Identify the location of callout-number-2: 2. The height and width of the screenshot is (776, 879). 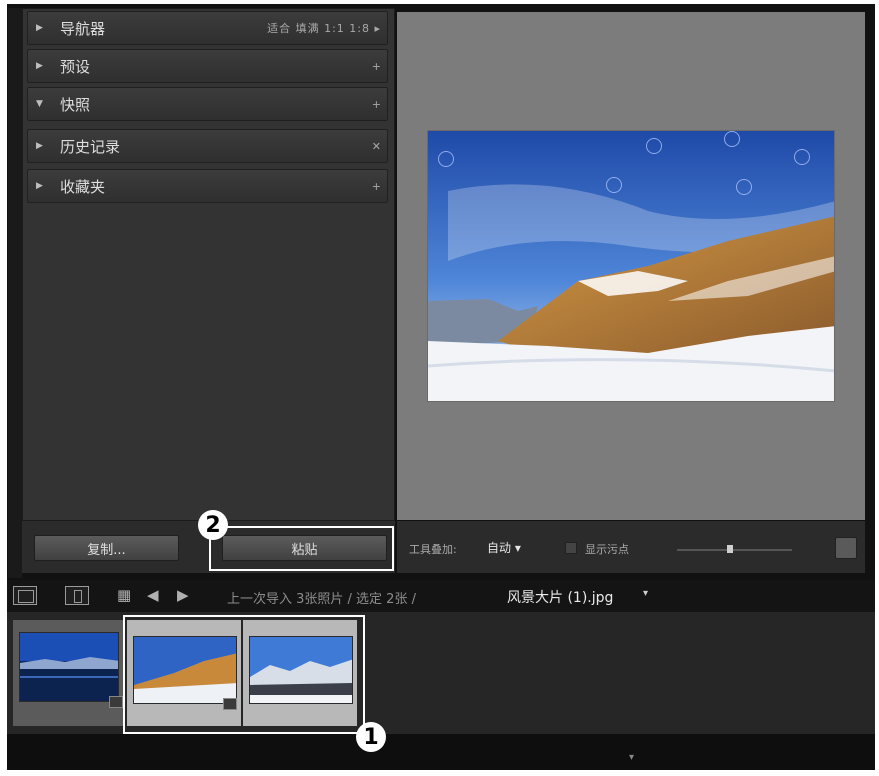
(213, 525).